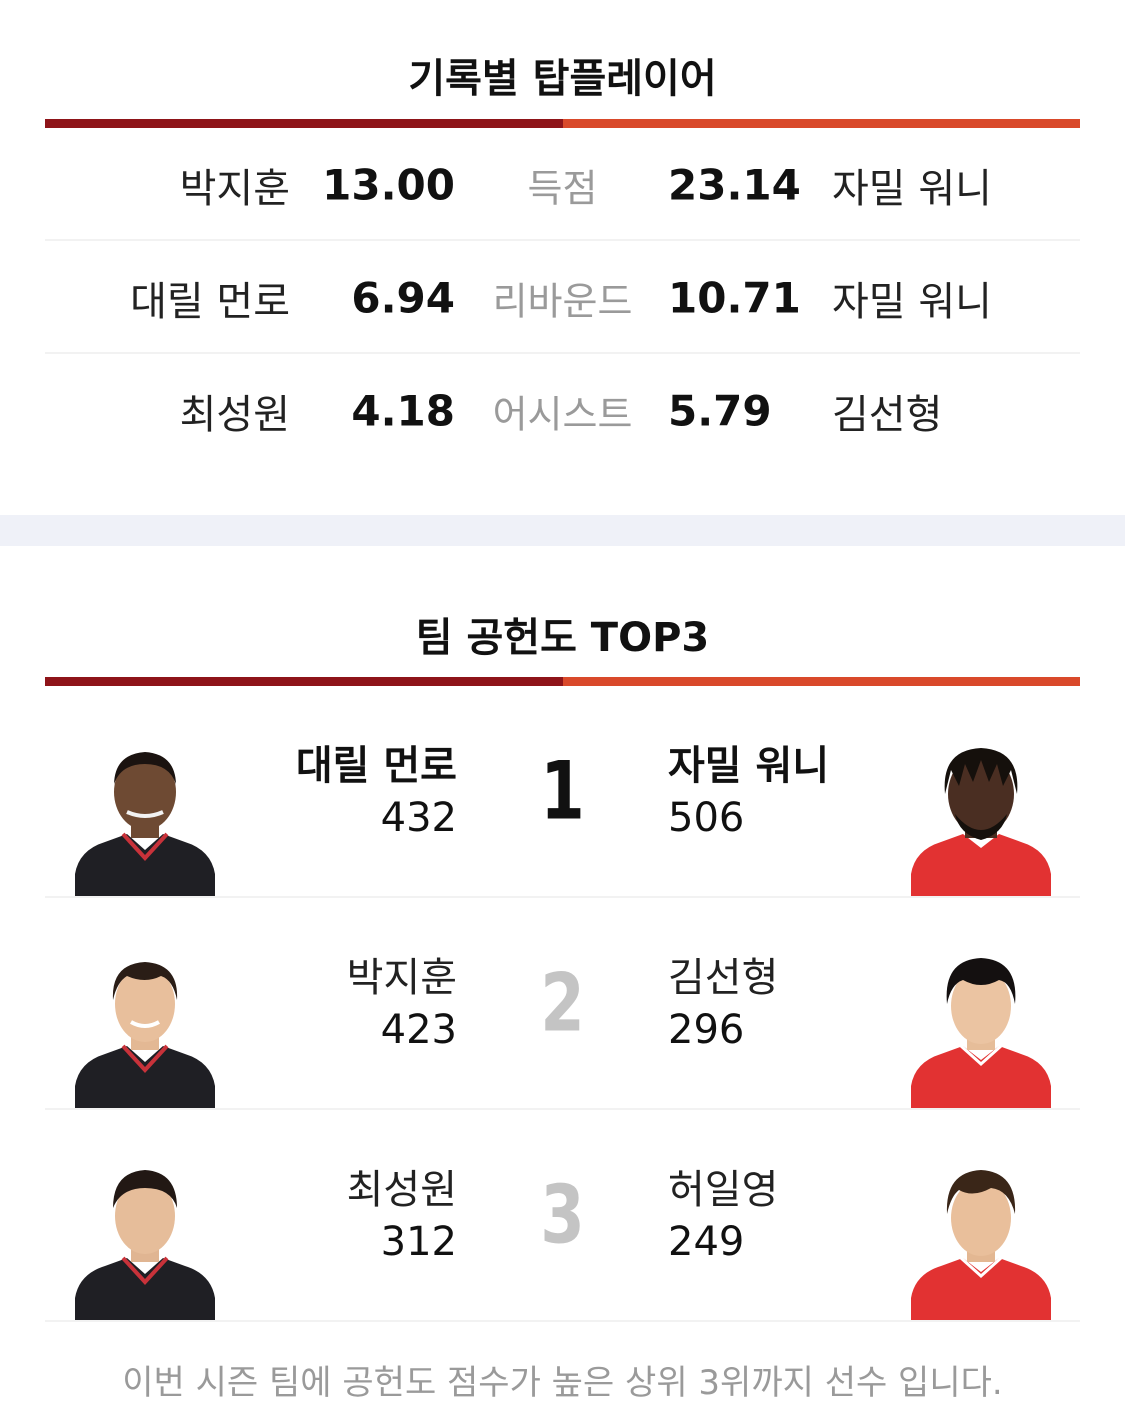 The height and width of the screenshot is (1423, 1125). Describe the element at coordinates (562, 79) in the screenshot. I see `record-section-title: 기록별 탑플레이어` at that location.